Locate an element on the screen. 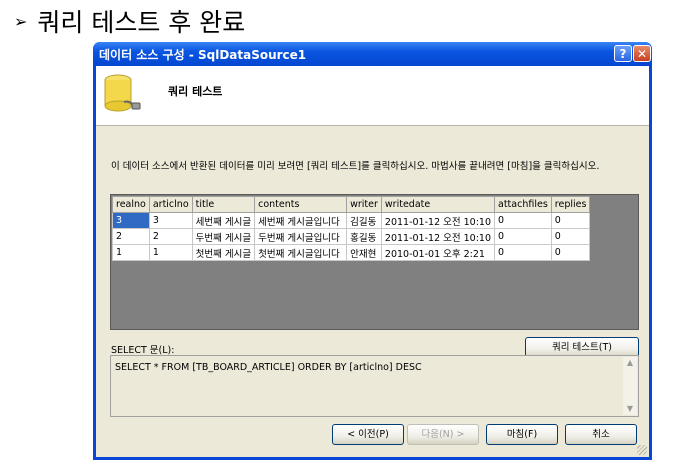  table-cell: 2010-01-01 오후 2:21 is located at coordinates (438, 252).